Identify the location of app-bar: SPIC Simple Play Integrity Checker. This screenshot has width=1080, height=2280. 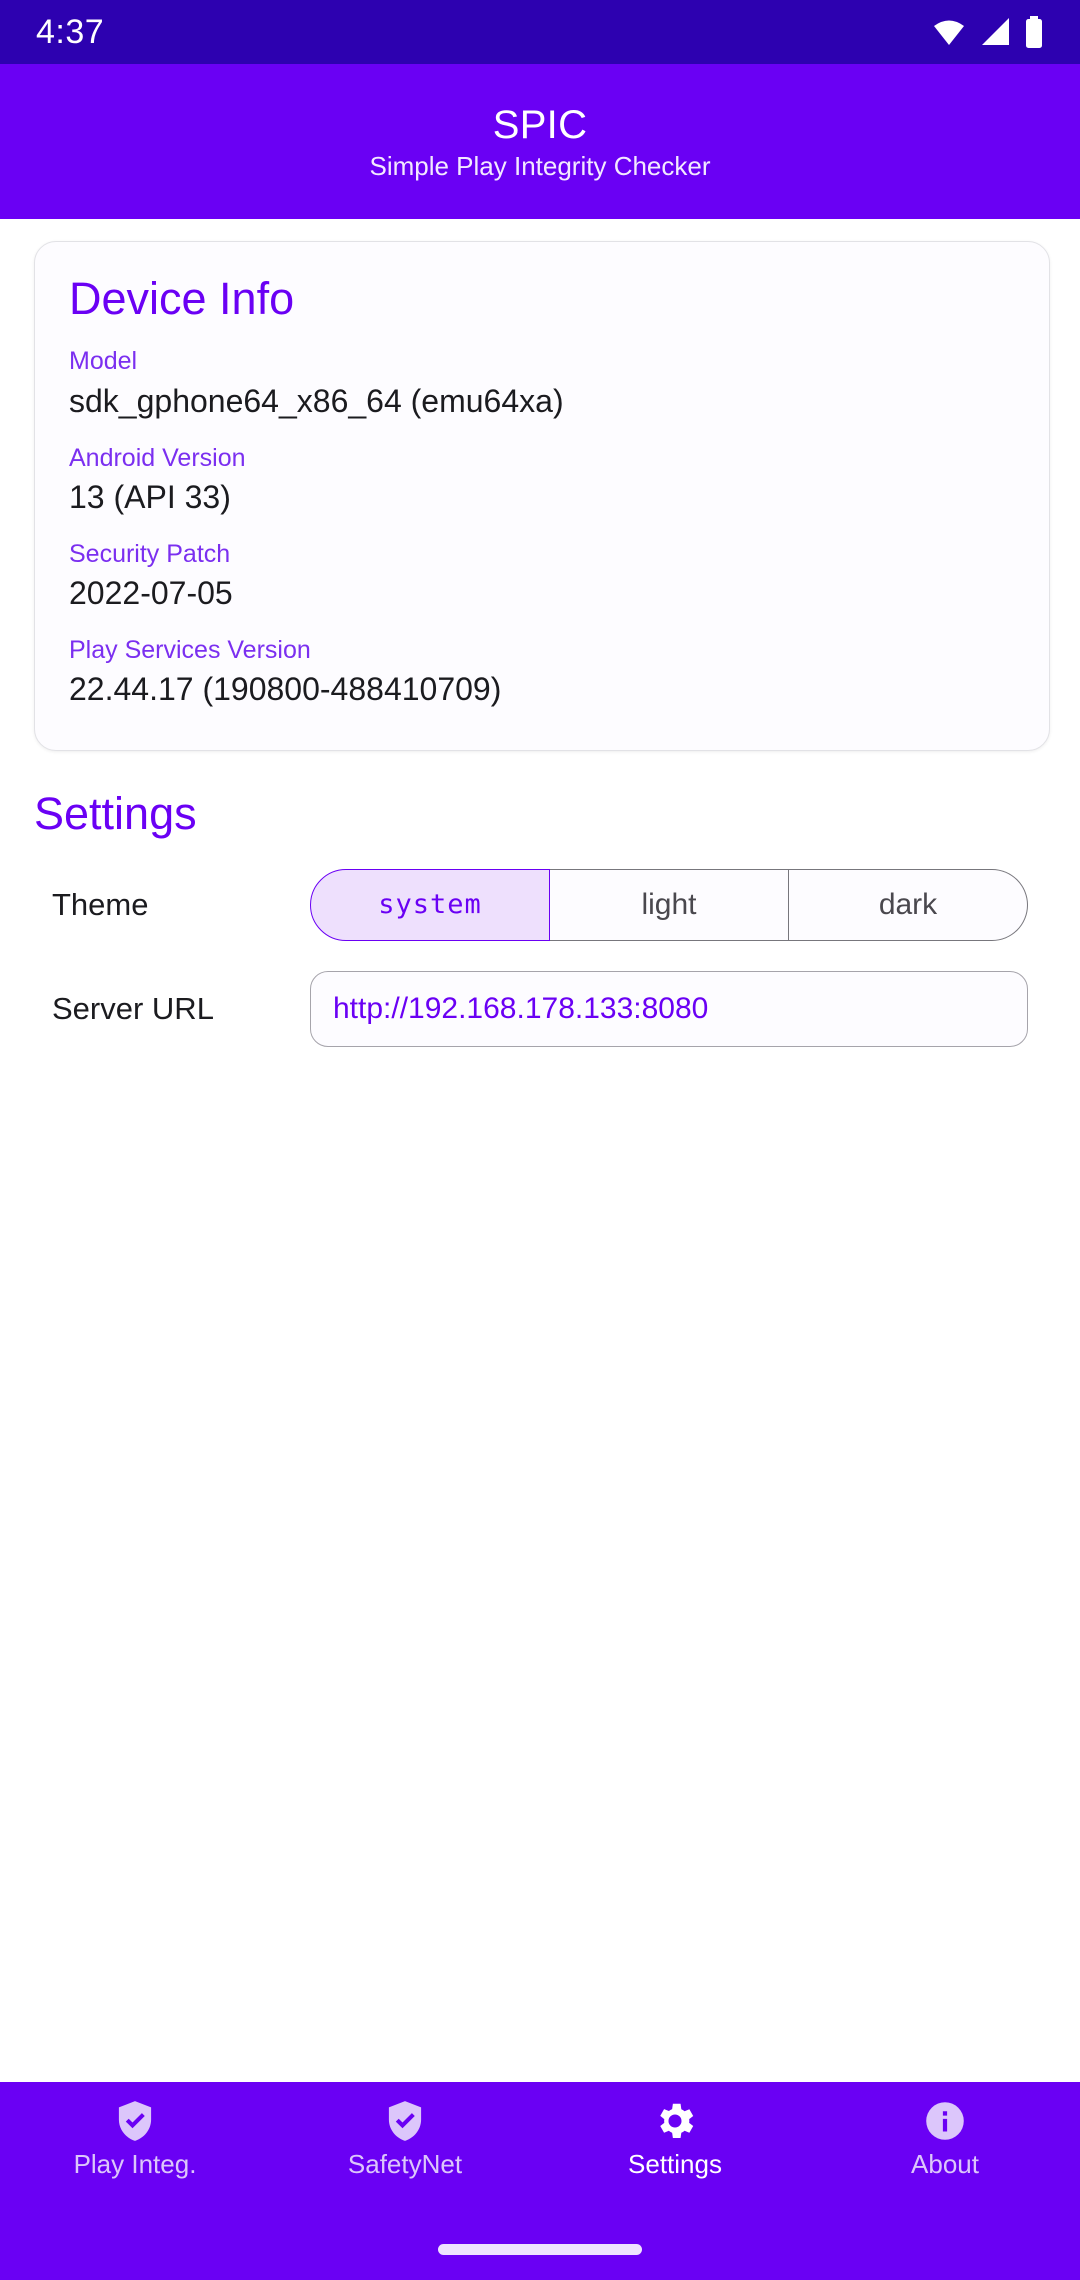
(540, 141).